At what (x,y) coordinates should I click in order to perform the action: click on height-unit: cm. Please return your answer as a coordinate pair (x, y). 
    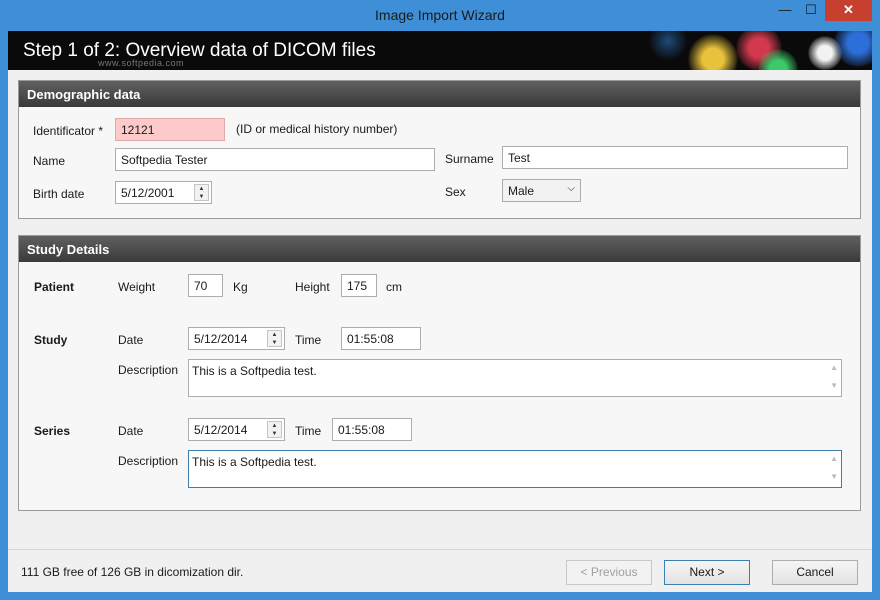
    Looking at the image, I should click on (394, 287).